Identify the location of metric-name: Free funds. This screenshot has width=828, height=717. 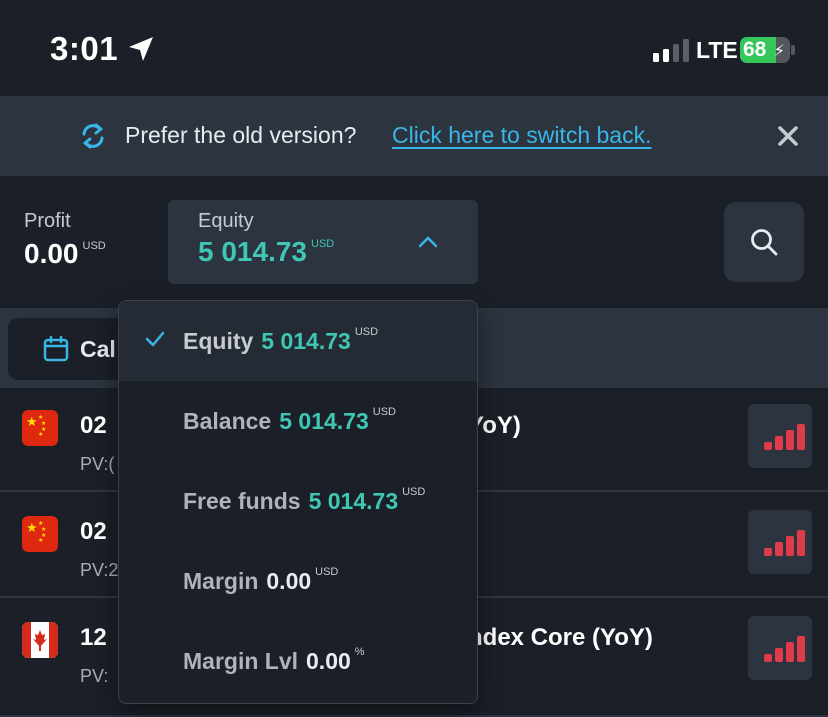
(242, 501).